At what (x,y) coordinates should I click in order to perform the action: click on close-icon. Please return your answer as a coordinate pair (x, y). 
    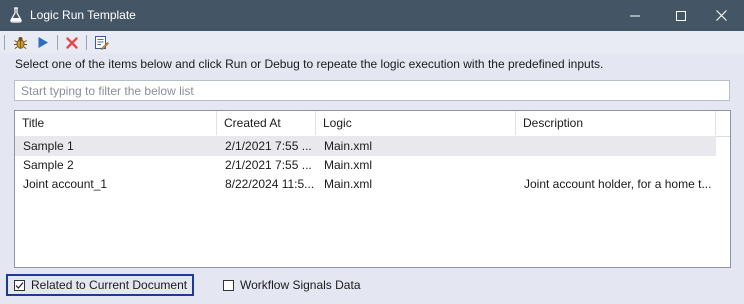
    Looking at the image, I should click on (721, 15).